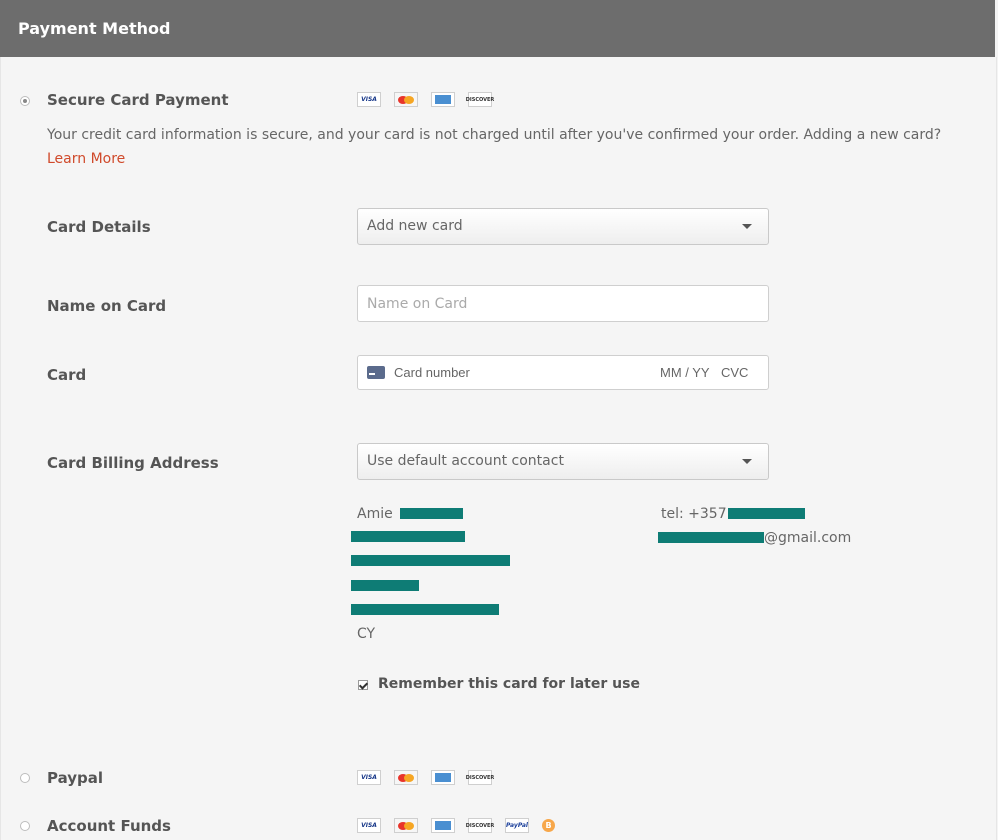 The height and width of the screenshot is (840, 998). I want to click on secure-card-label: Secure Card Payment, so click(138, 100).